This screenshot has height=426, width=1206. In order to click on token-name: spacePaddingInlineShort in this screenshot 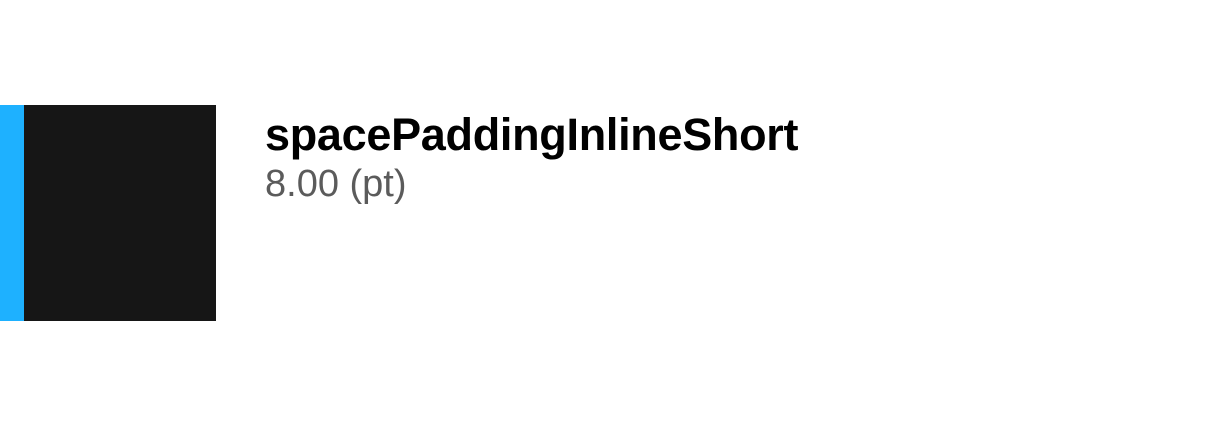, I will do `click(532, 134)`.